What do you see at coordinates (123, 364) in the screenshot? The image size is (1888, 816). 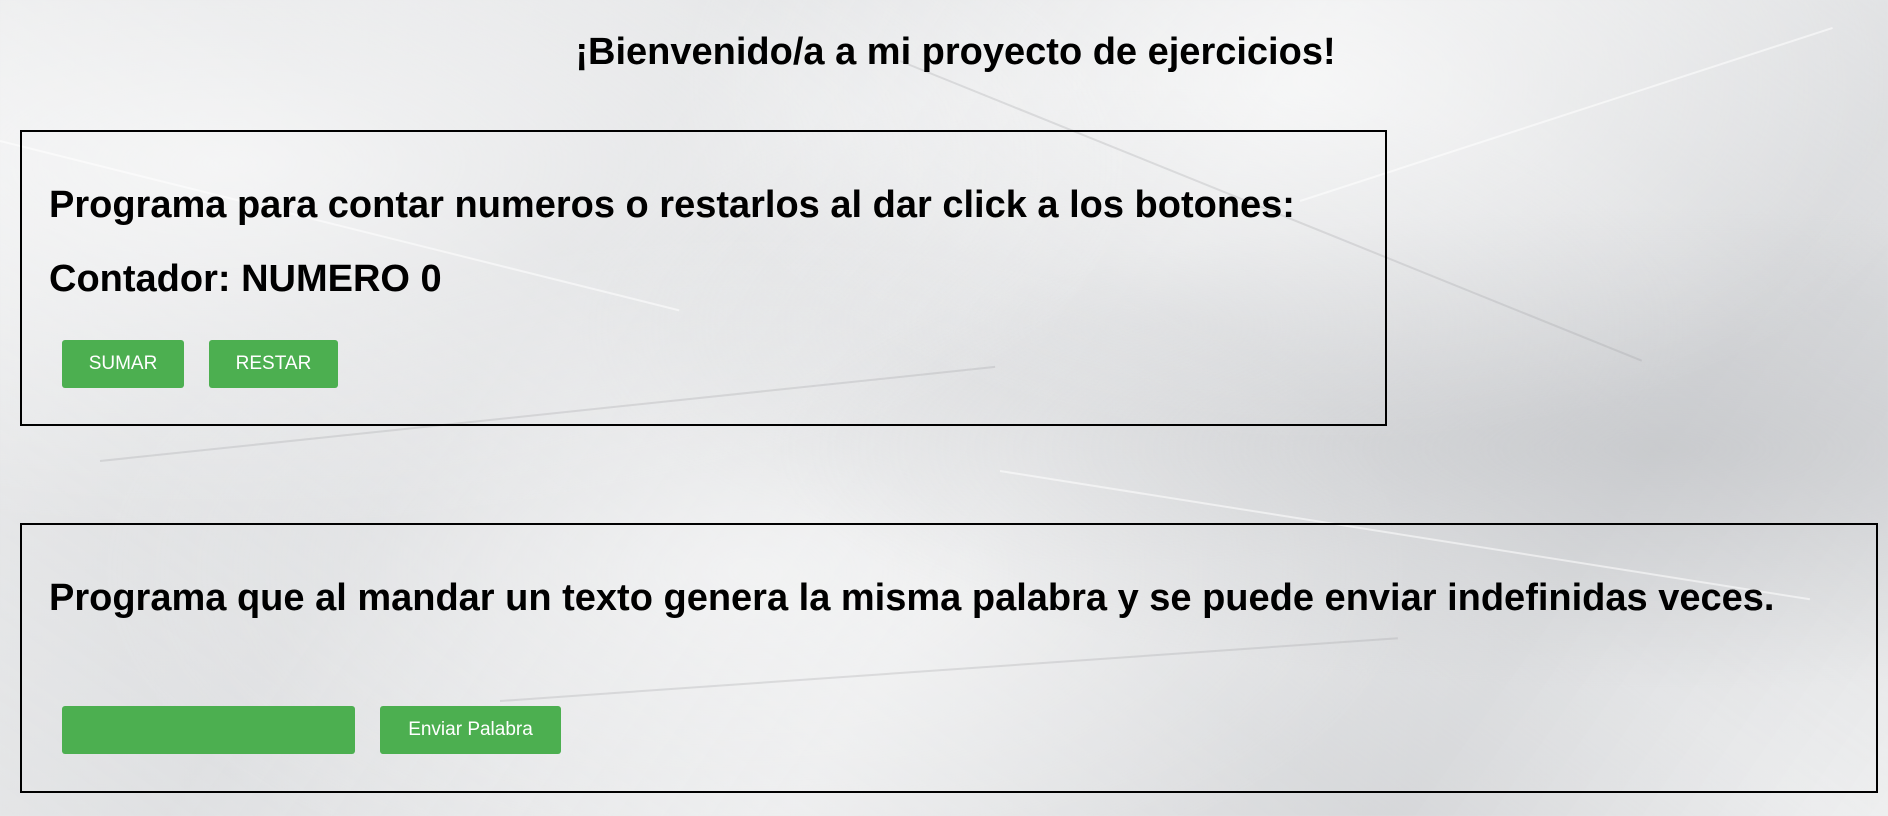 I see `add-button: SUMAR` at bounding box center [123, 364].